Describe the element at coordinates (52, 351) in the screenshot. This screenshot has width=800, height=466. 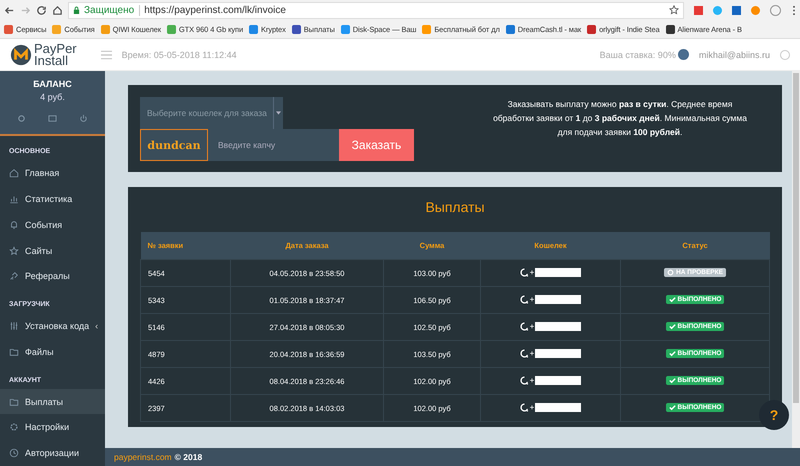
I see `sidebar-item: Файлы` at that location.